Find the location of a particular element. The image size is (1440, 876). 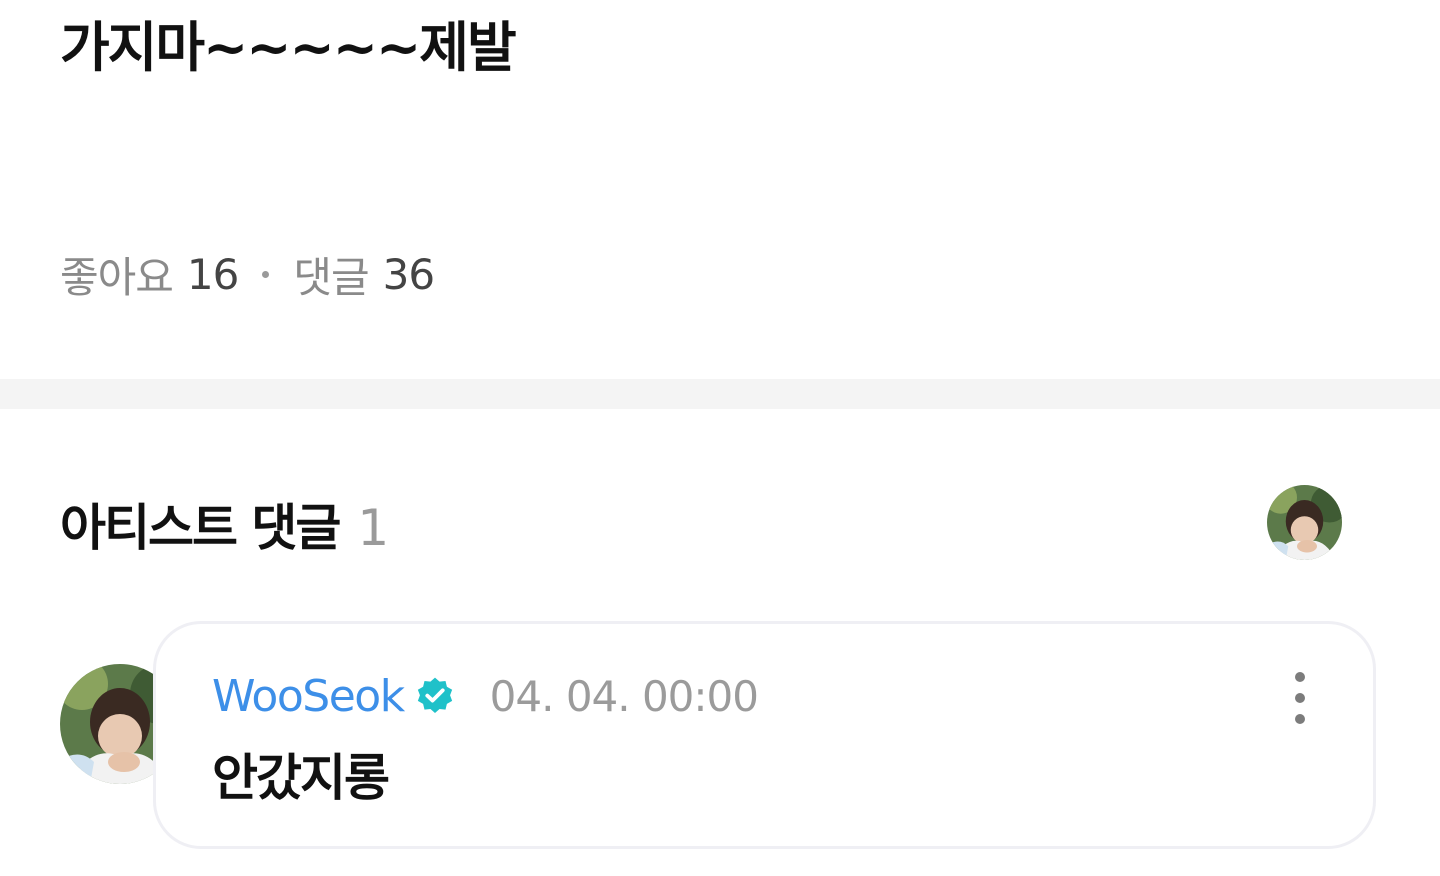

comment-timestamp: 04. 04. 00:00 is located at coordinates (624, 696).